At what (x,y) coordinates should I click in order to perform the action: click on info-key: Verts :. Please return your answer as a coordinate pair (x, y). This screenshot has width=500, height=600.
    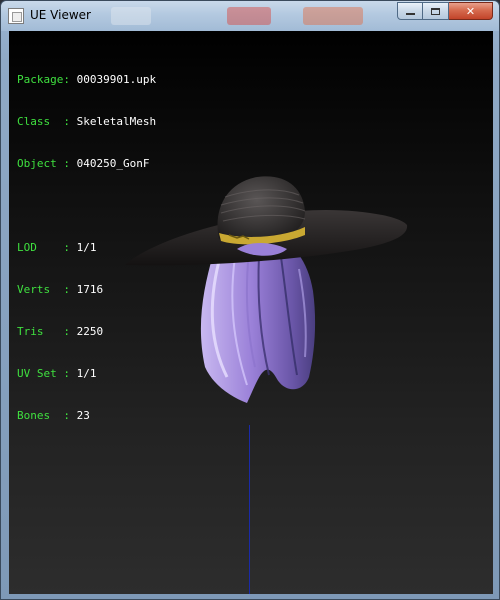
    Looking at the image, I should click on (43, 289).